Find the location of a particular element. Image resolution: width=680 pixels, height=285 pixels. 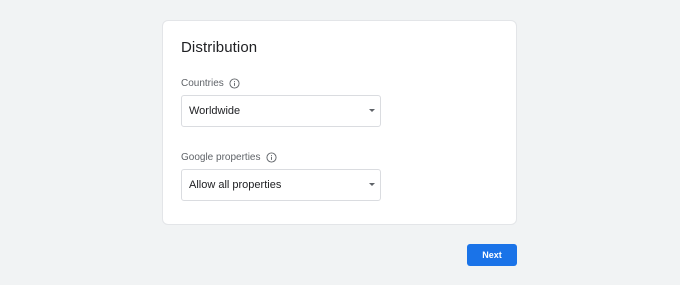

google-properties-label-row: Google properties is located at coordinates (229, 157).